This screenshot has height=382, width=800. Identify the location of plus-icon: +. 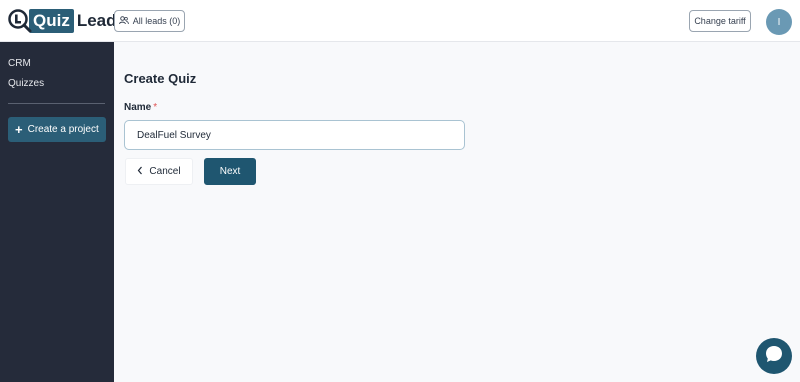
(19, 129).